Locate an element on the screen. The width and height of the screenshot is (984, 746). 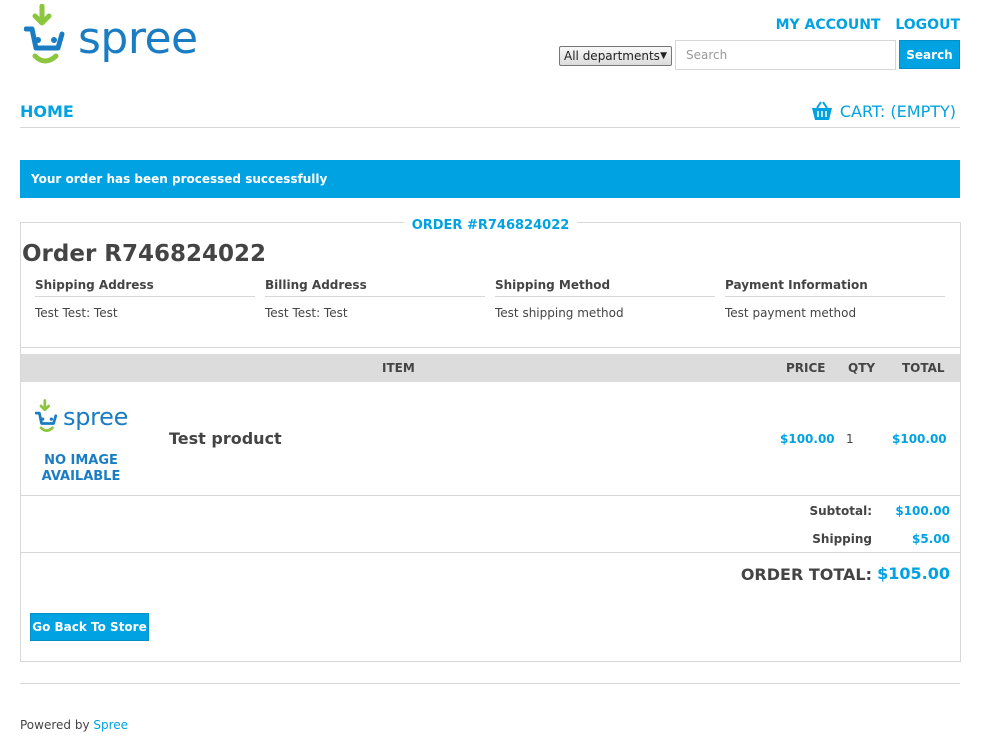
basket-icon is located at coordinates (821, 110).